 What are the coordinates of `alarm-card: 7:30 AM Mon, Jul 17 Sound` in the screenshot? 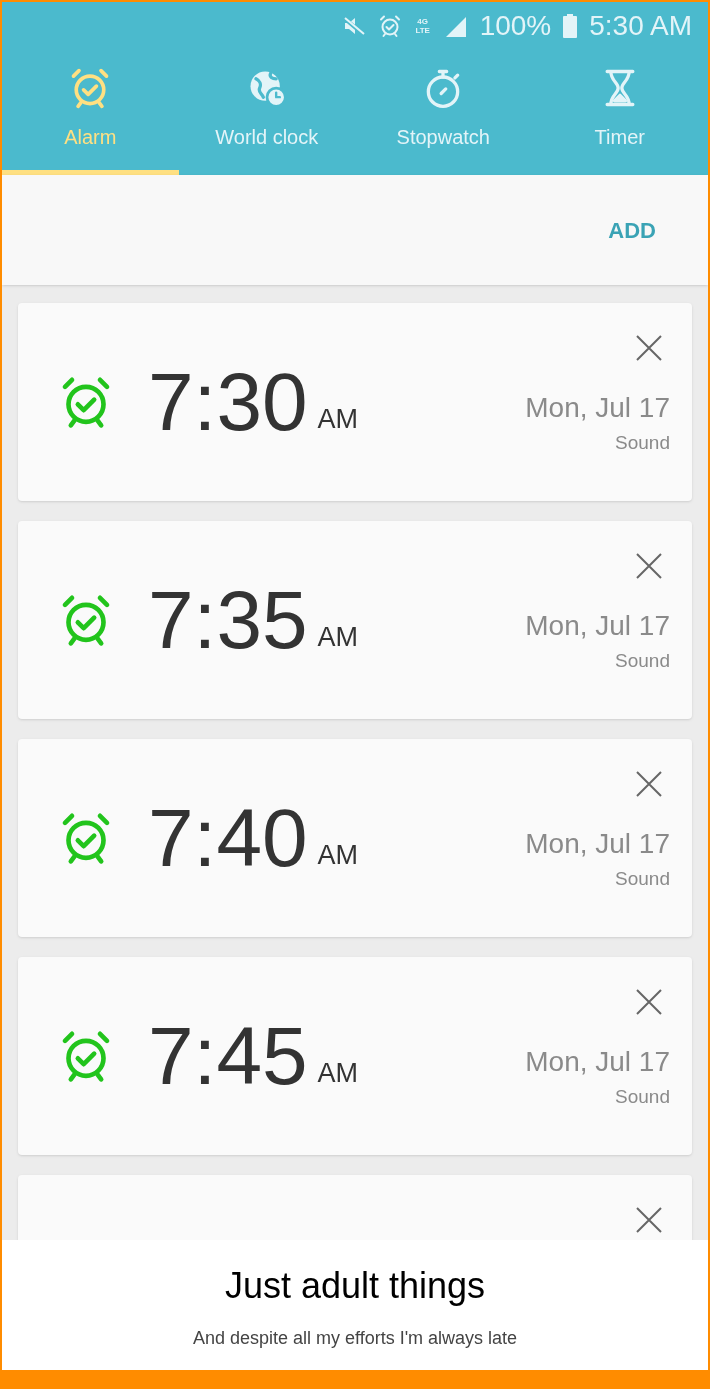 It's located at (355, 402).